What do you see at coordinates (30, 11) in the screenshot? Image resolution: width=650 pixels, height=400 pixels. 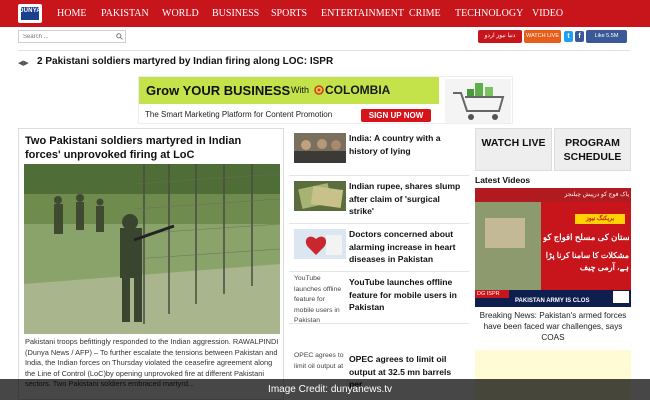 I see `logo-text: DUNYA` at bounding box center [30, 11].